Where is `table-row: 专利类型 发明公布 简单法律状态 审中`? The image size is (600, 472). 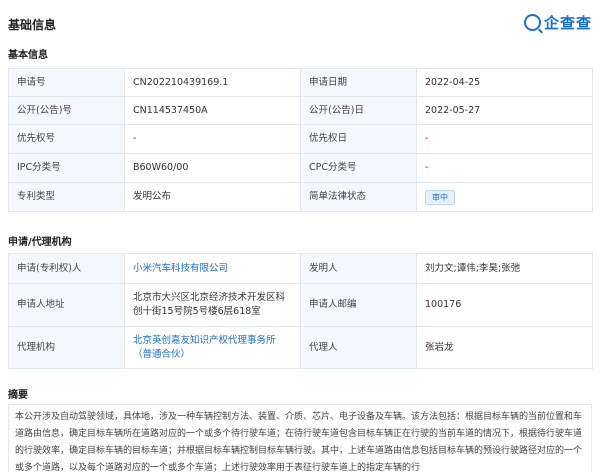
table-row: 专利类型 发明公布 简单法律状态 审中 is located at coordinates (300, 197).